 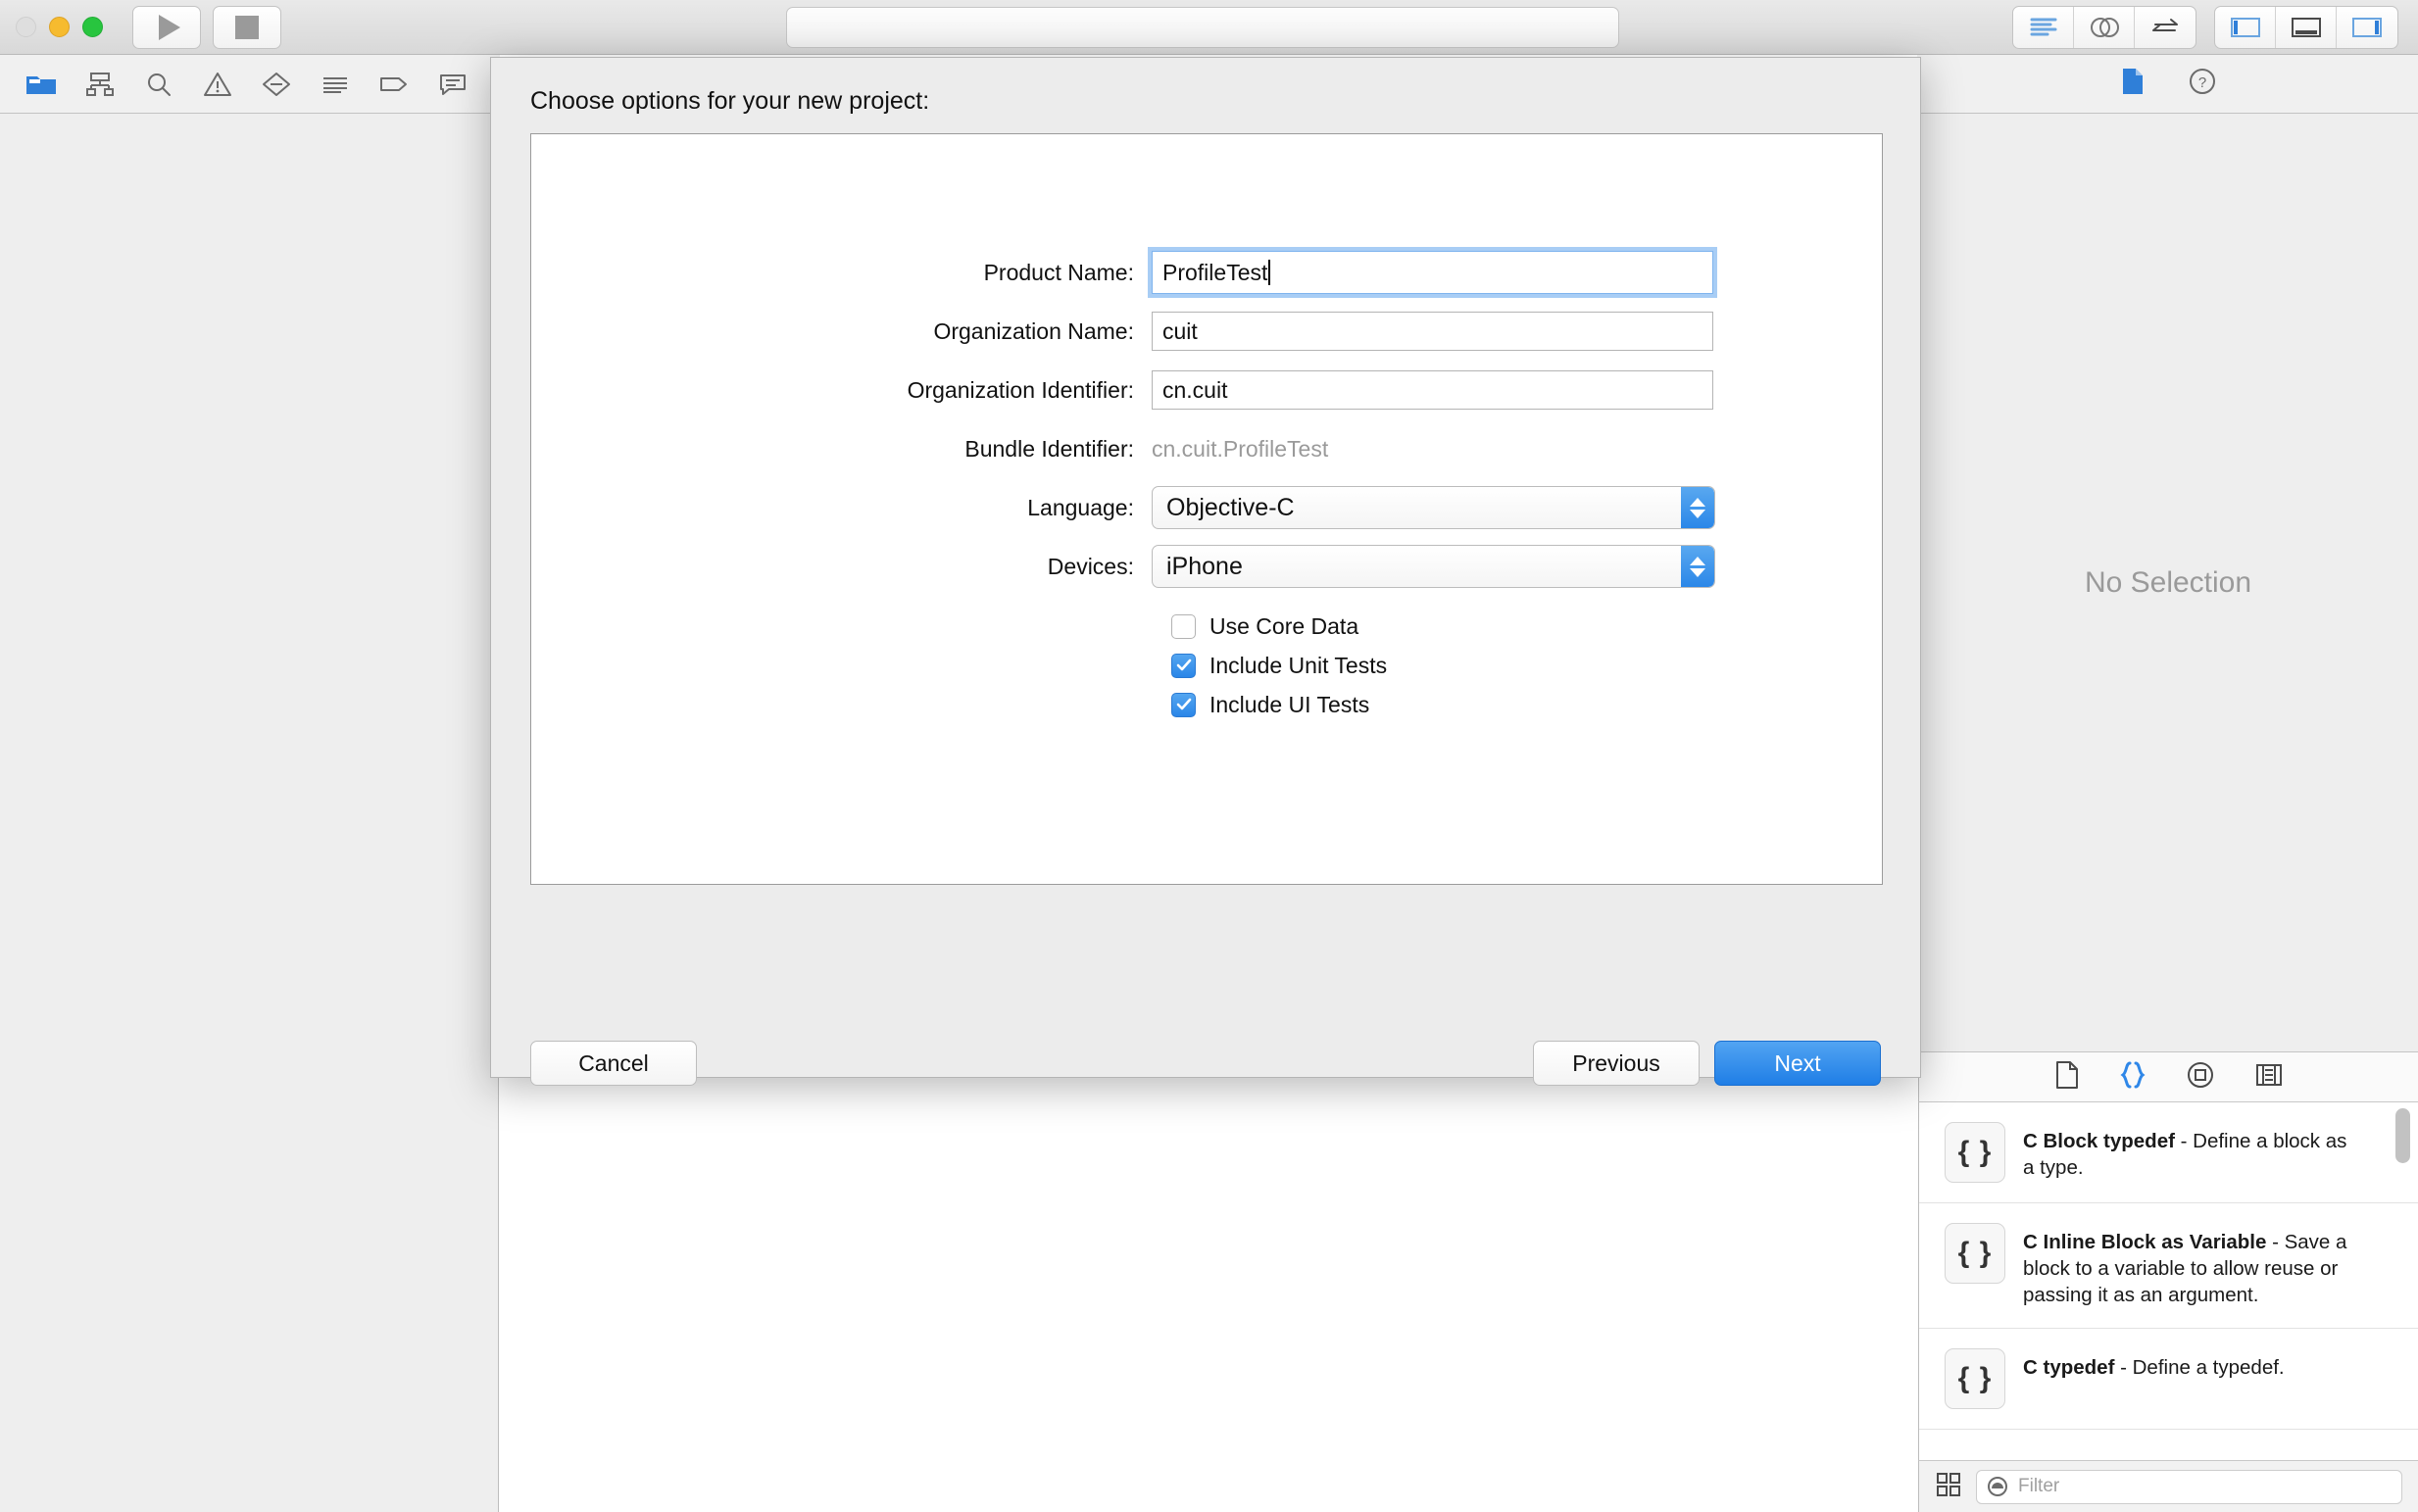 What do you see at coordinates (1049, 449) in the screenshot?
I see `bundle-identifier-label: Bundle Identifier:` at bounding box center [1049, 449].